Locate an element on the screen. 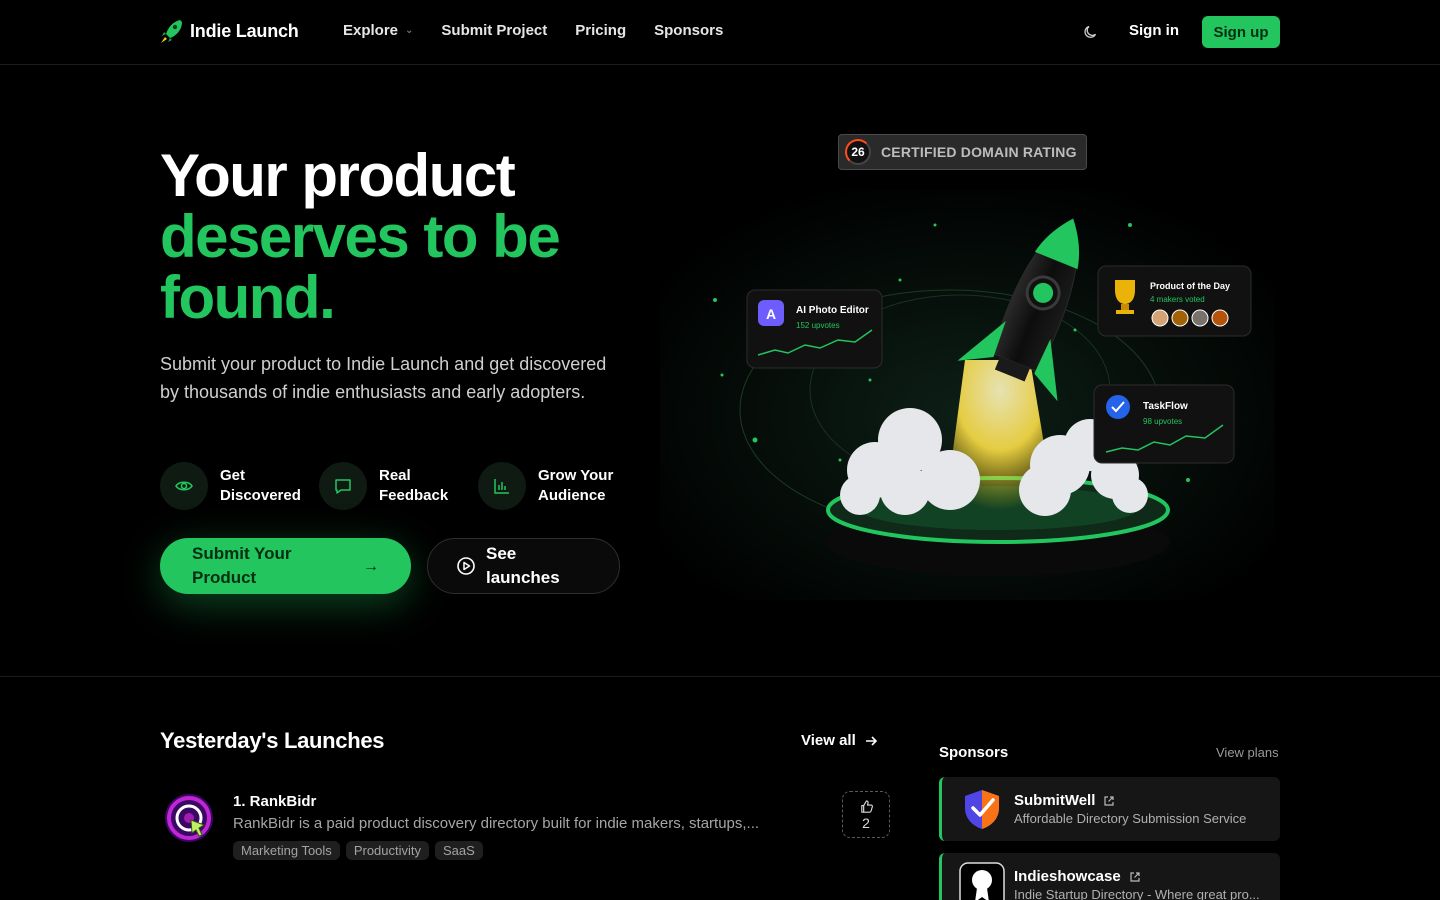  feature-label: Get Discovered is located at coordinates (260, 485).